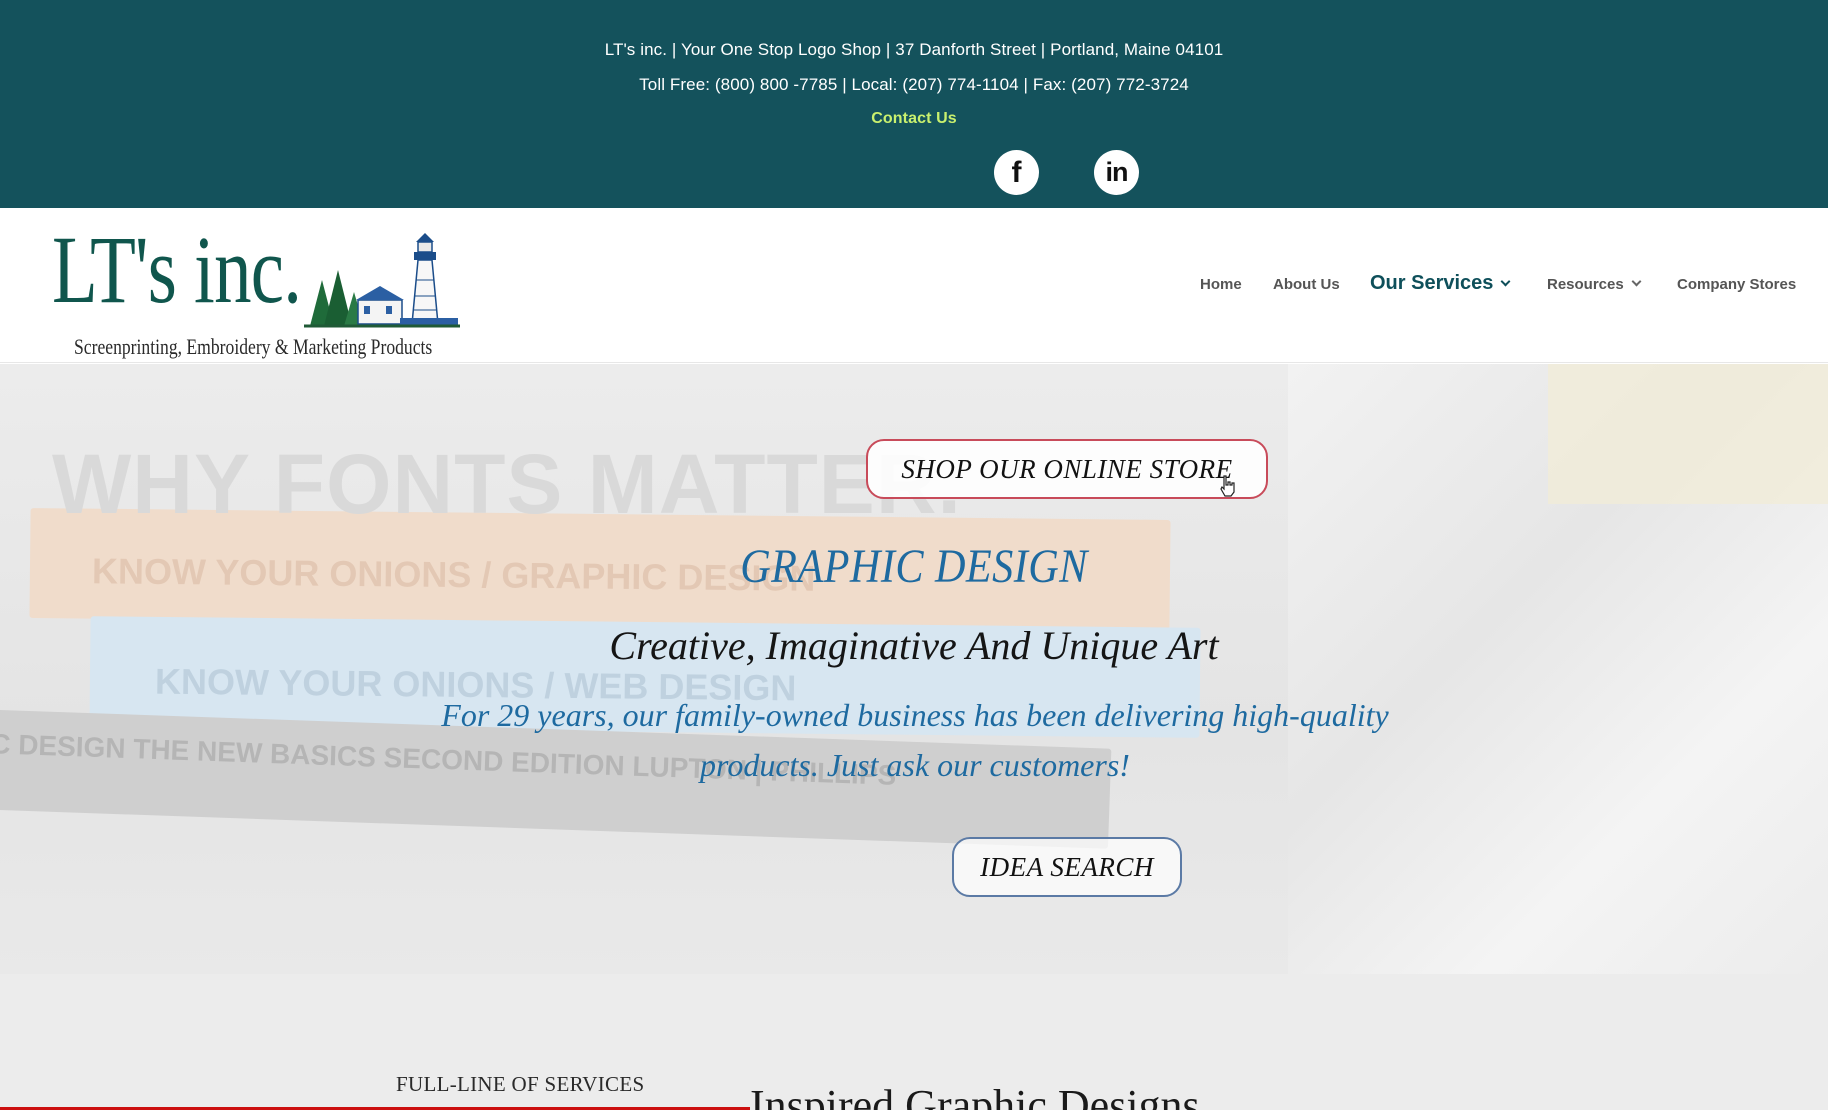 The height and width of the screenshot is (1110, 1828). Describe the element at coordinates (914, 119) in the screenshot. I see `contact-us-link: Contact Us` at that location.